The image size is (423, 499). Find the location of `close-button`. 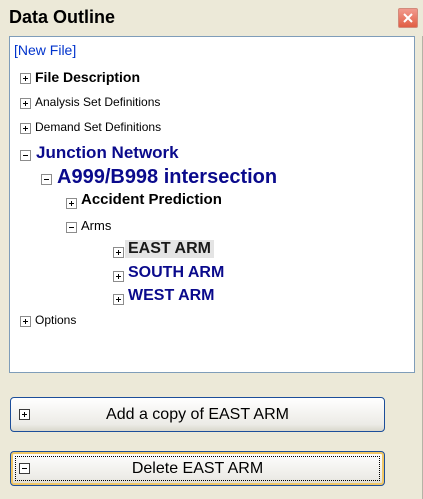

close-button is located at coordinates (408, 18).